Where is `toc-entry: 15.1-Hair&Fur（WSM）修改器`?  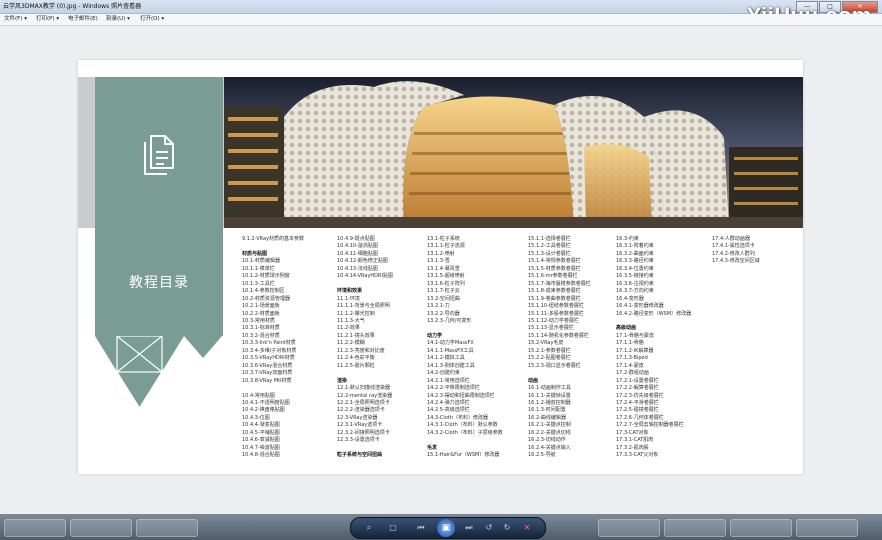 toc-entry: 15.1-Hair&Fur（WSM）修改器 is located at coordinates (463, 455).